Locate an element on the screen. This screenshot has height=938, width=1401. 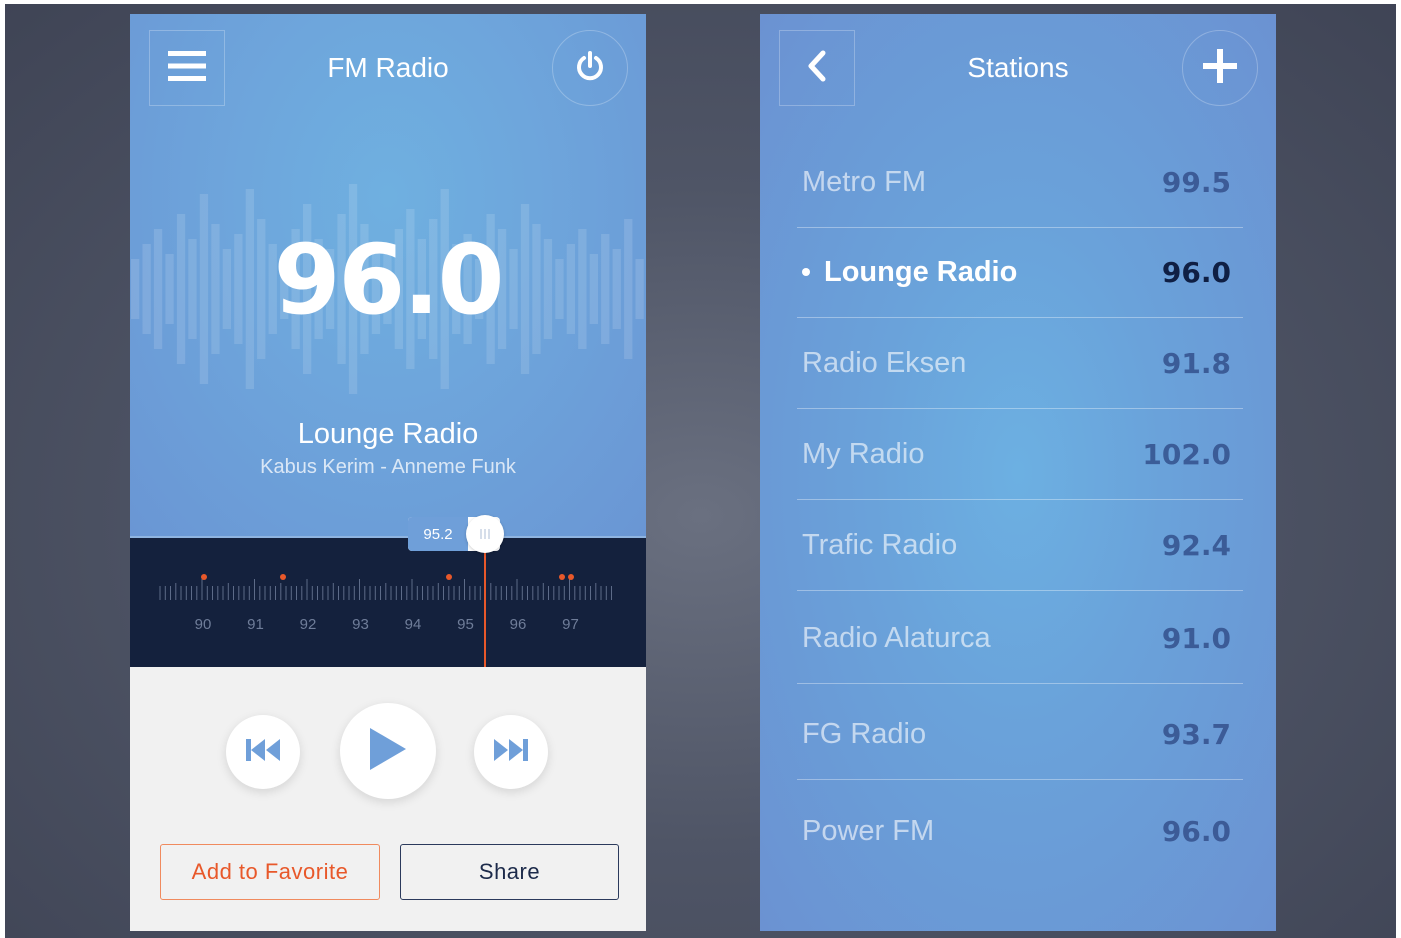
tuner-tick-label: 95 is located at coordinates (465, 624).